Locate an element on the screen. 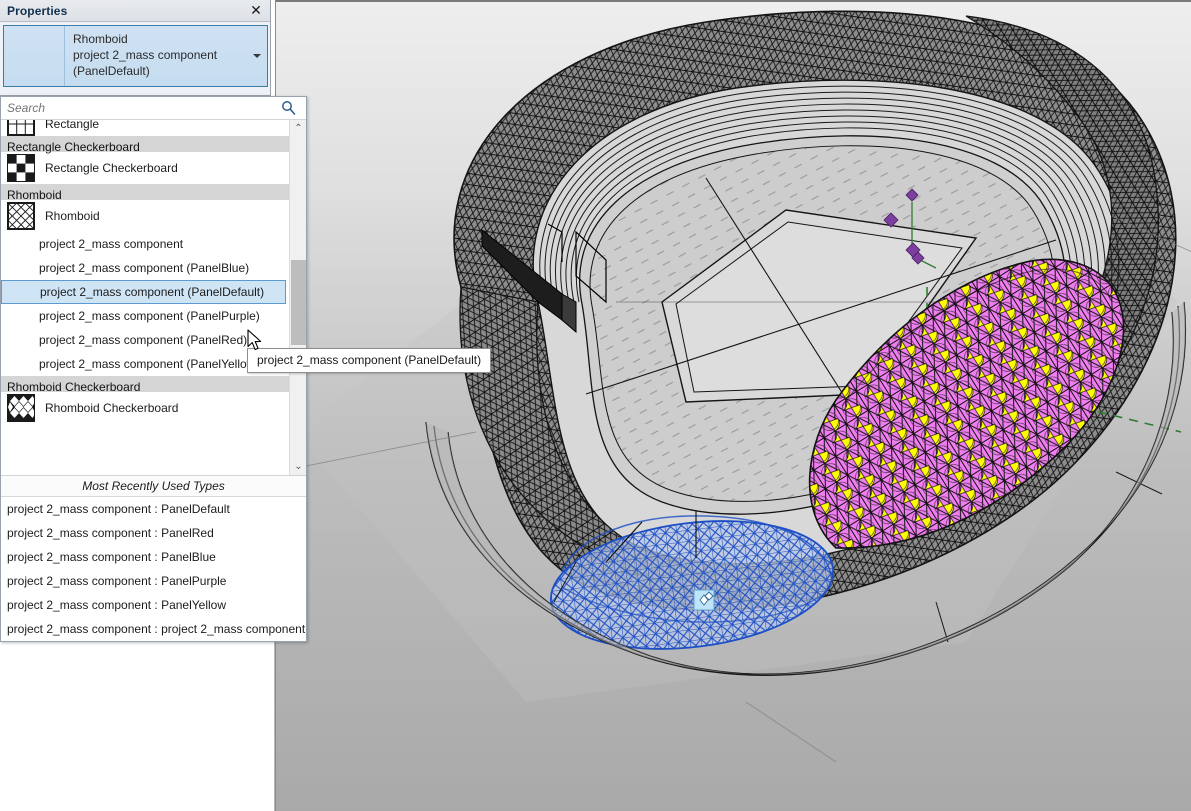 Image resolution: width=1191 pixels, height=811 pixels. list-item-subtype: project 2_mass component (PanelPurple) is located at coordinates (145, 316).